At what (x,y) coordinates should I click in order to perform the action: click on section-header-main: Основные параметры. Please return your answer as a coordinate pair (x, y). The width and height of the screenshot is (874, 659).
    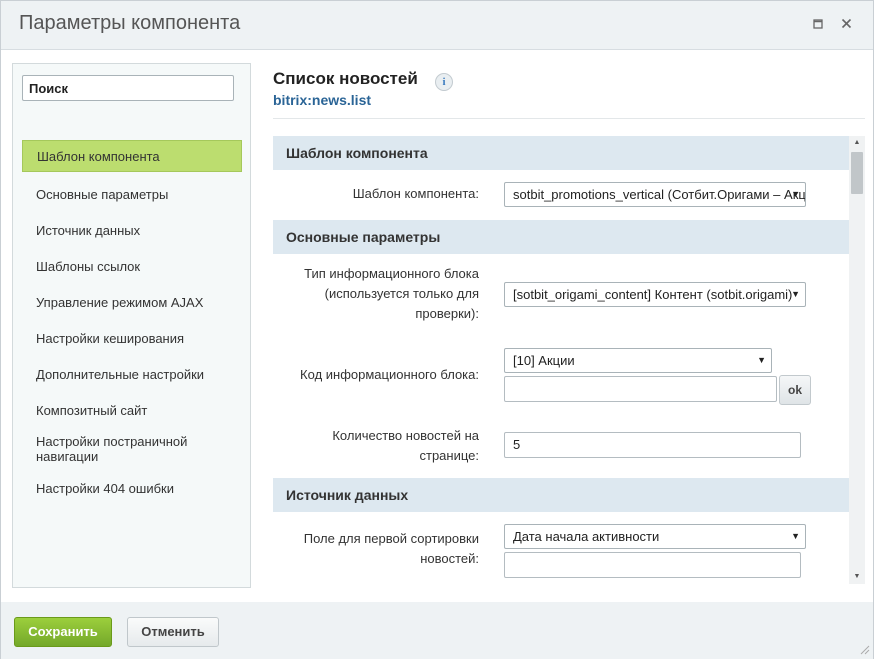
    Looking at the image, I should click on (561, 237).